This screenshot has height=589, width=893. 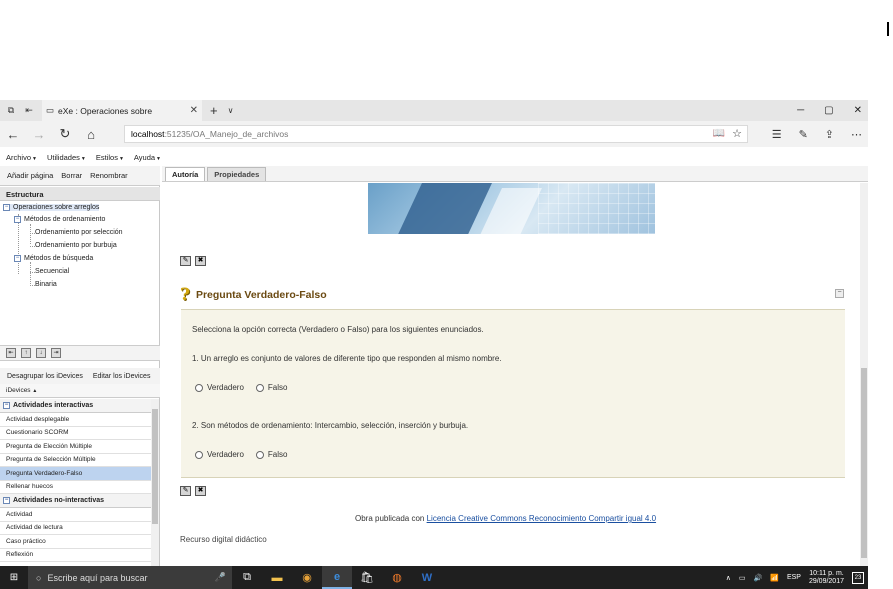 I want to click on delete-button: Borrar, so click(x=71, y=175).